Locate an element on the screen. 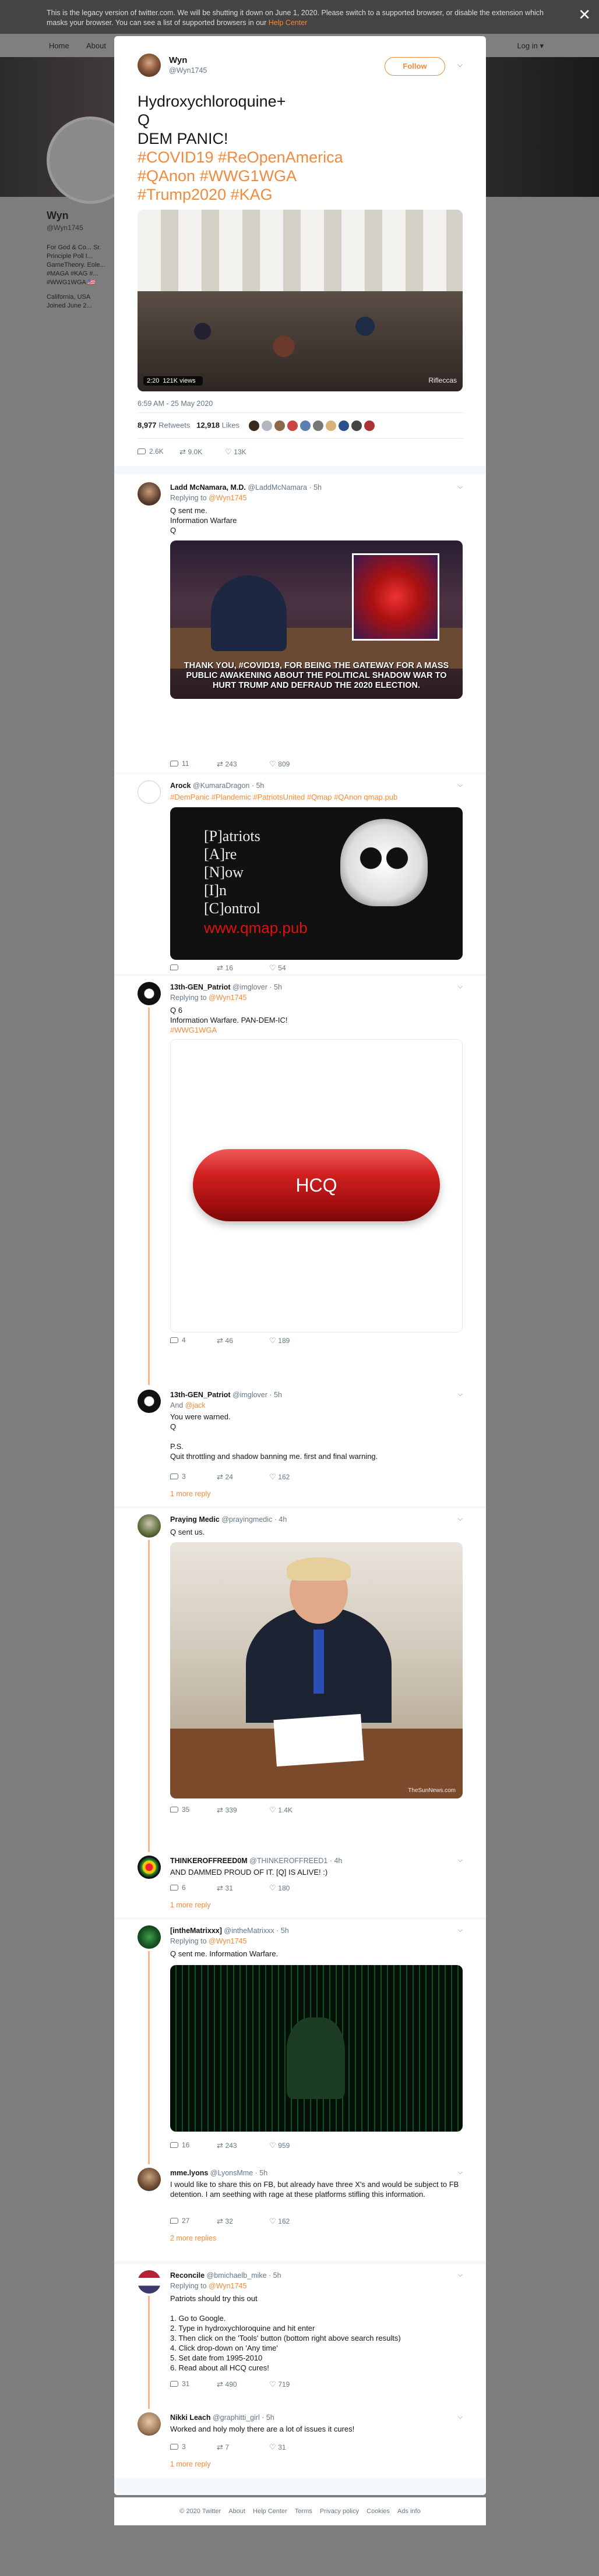  like-action: ♡ 189 is located at coordinates (279, 1340).